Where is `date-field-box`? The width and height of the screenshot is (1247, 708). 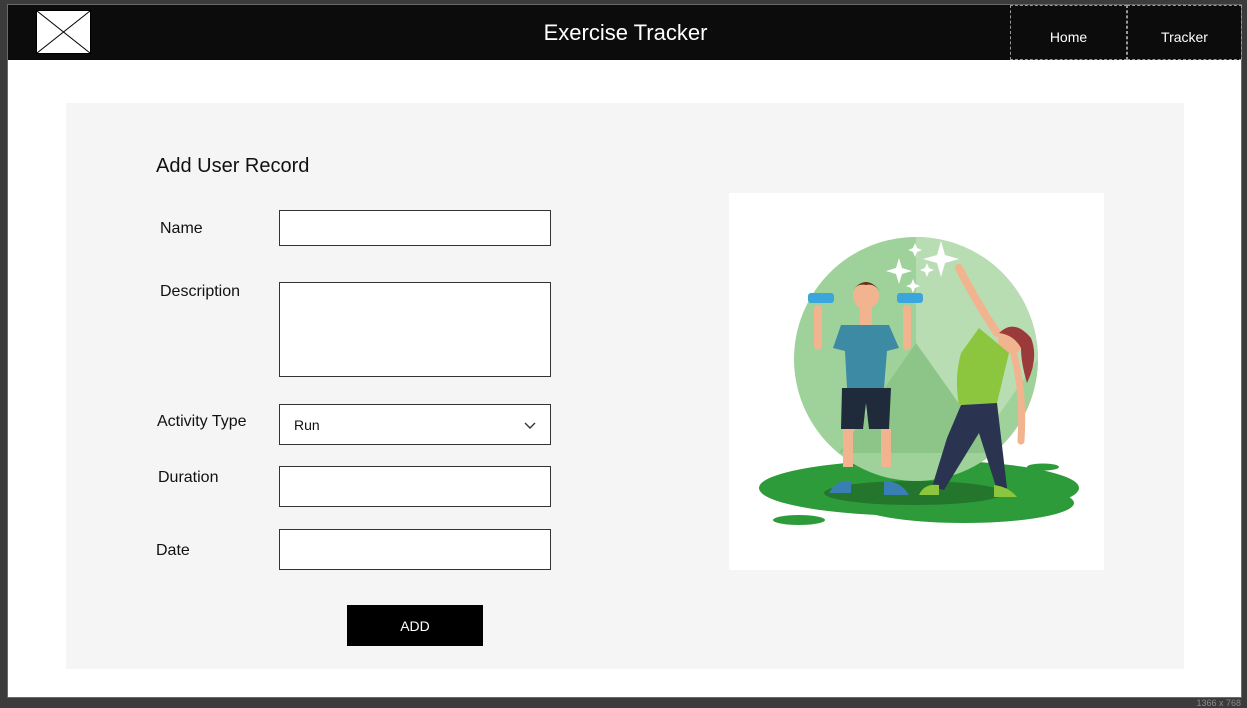 date-field-box is located at coordinates (415, 549).